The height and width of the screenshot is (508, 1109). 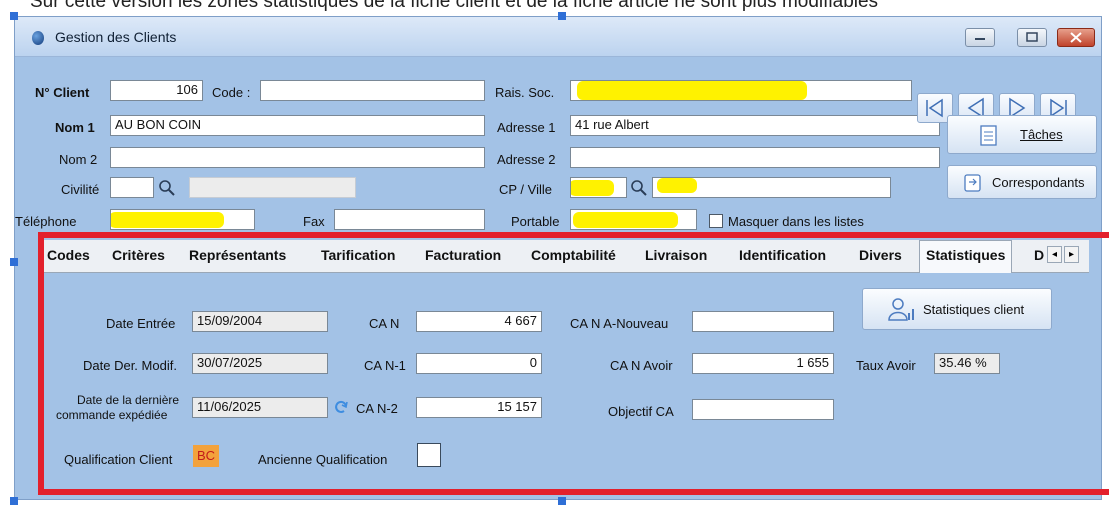 What do you see at coordinates (535, 221) in the screenshot?
I see `portable-label: Portable` at bounding box center [535, 221].